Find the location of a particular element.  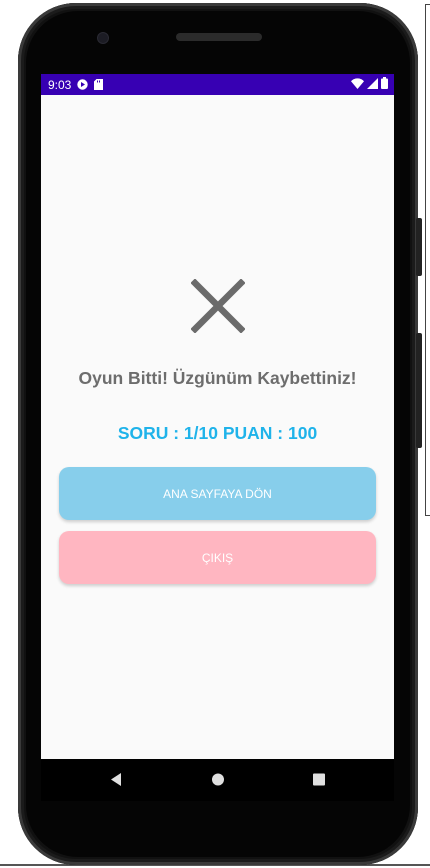

battery-icon is located at coordinates (384, 84).